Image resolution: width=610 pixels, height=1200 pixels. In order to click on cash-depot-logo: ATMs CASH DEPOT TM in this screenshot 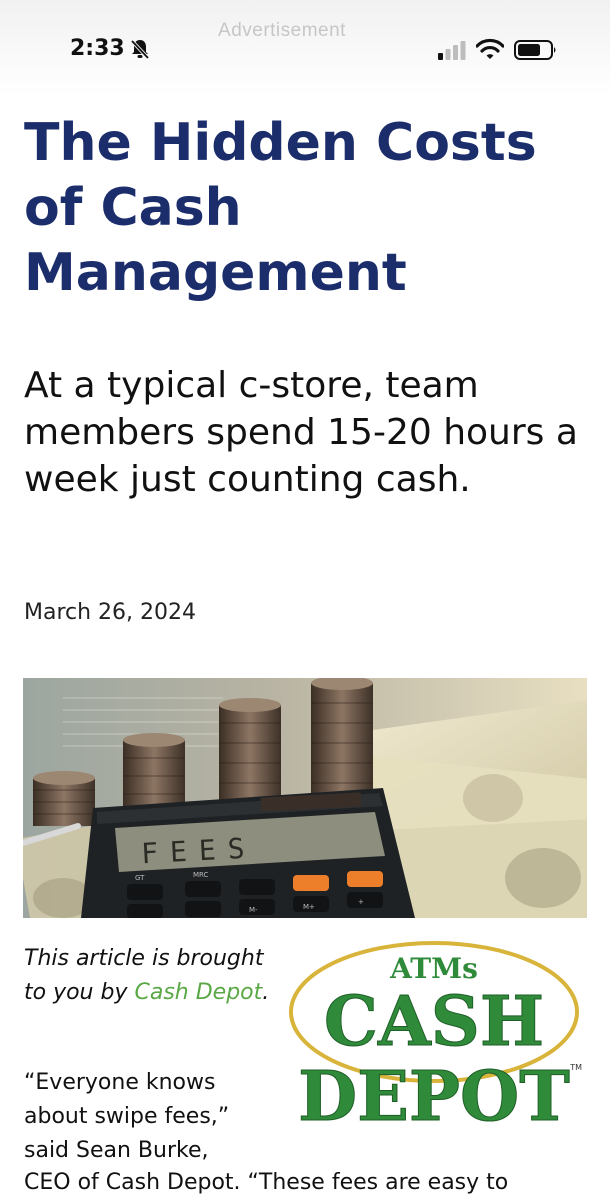, I will do `click(437, 1043)`.